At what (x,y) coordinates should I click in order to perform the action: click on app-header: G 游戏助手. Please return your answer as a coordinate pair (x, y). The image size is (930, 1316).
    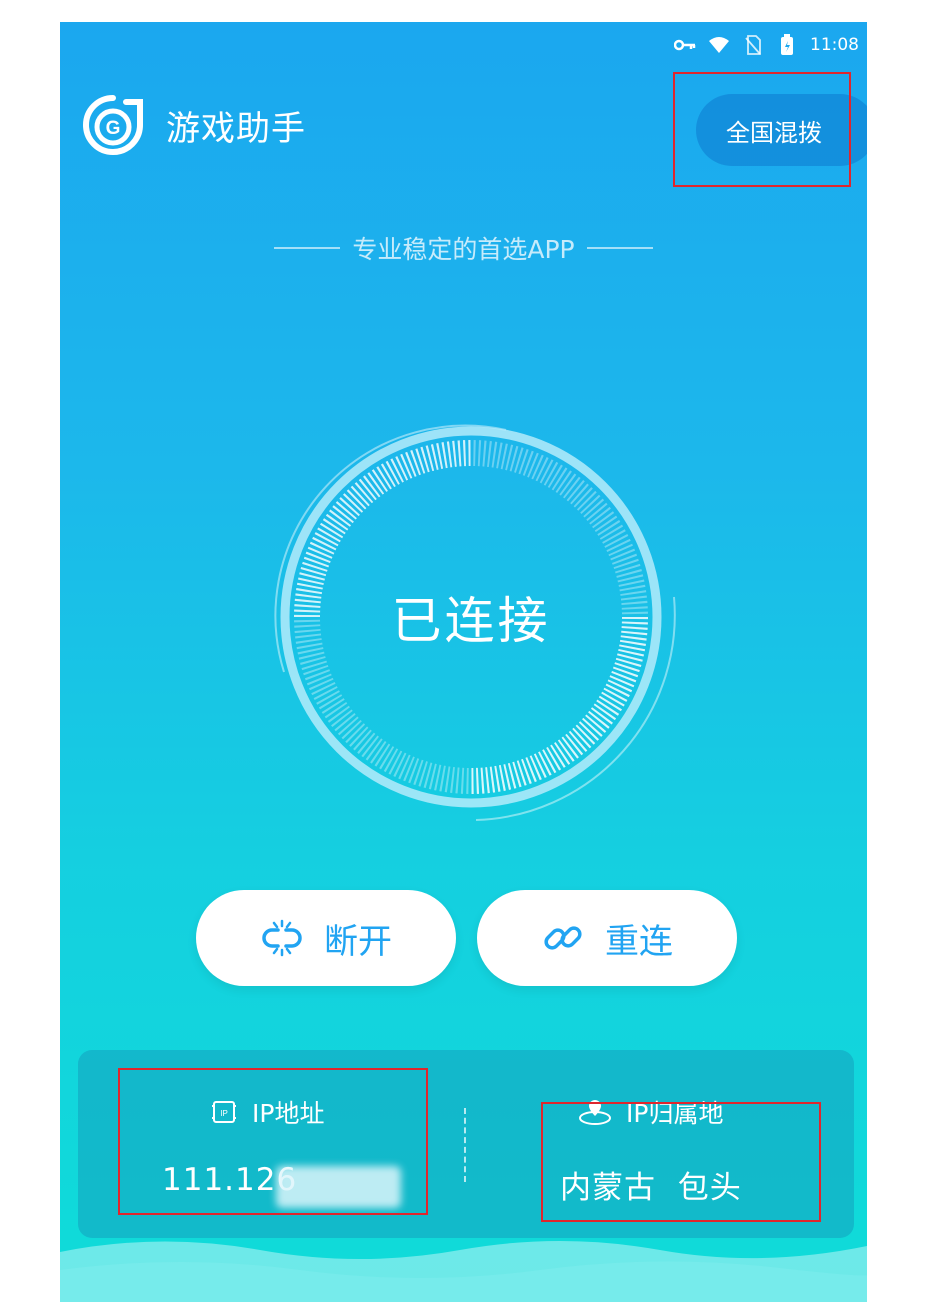
    Looking at the image, I should click on (194, 125).